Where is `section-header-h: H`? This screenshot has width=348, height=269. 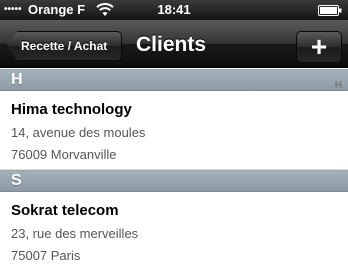
section-header-h: H is located at coordinates (174, 80).